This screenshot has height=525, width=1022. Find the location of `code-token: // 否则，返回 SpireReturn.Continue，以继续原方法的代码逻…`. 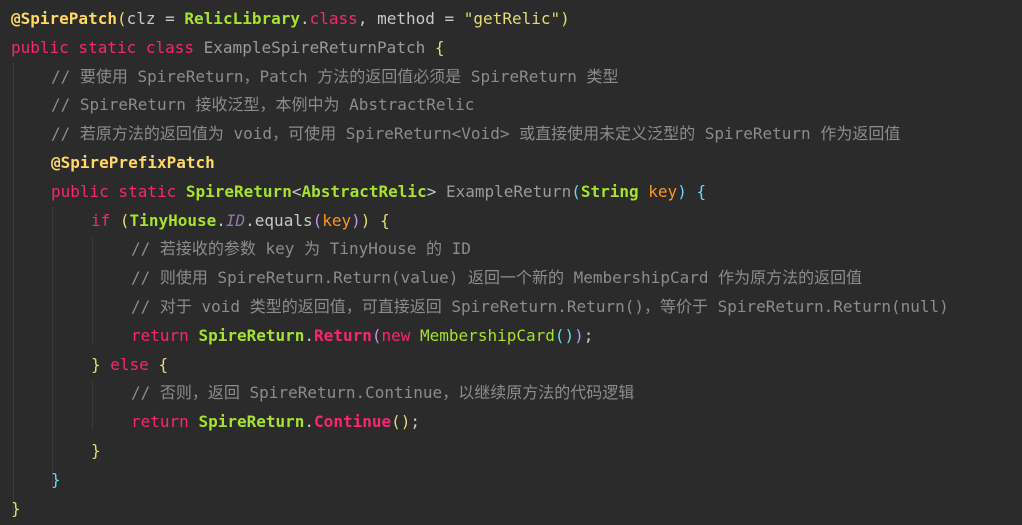

code-token: // 否则，返回 SpireReturn.Continue，以继续原方法的代码逻… is located at coordinates (383, 393).